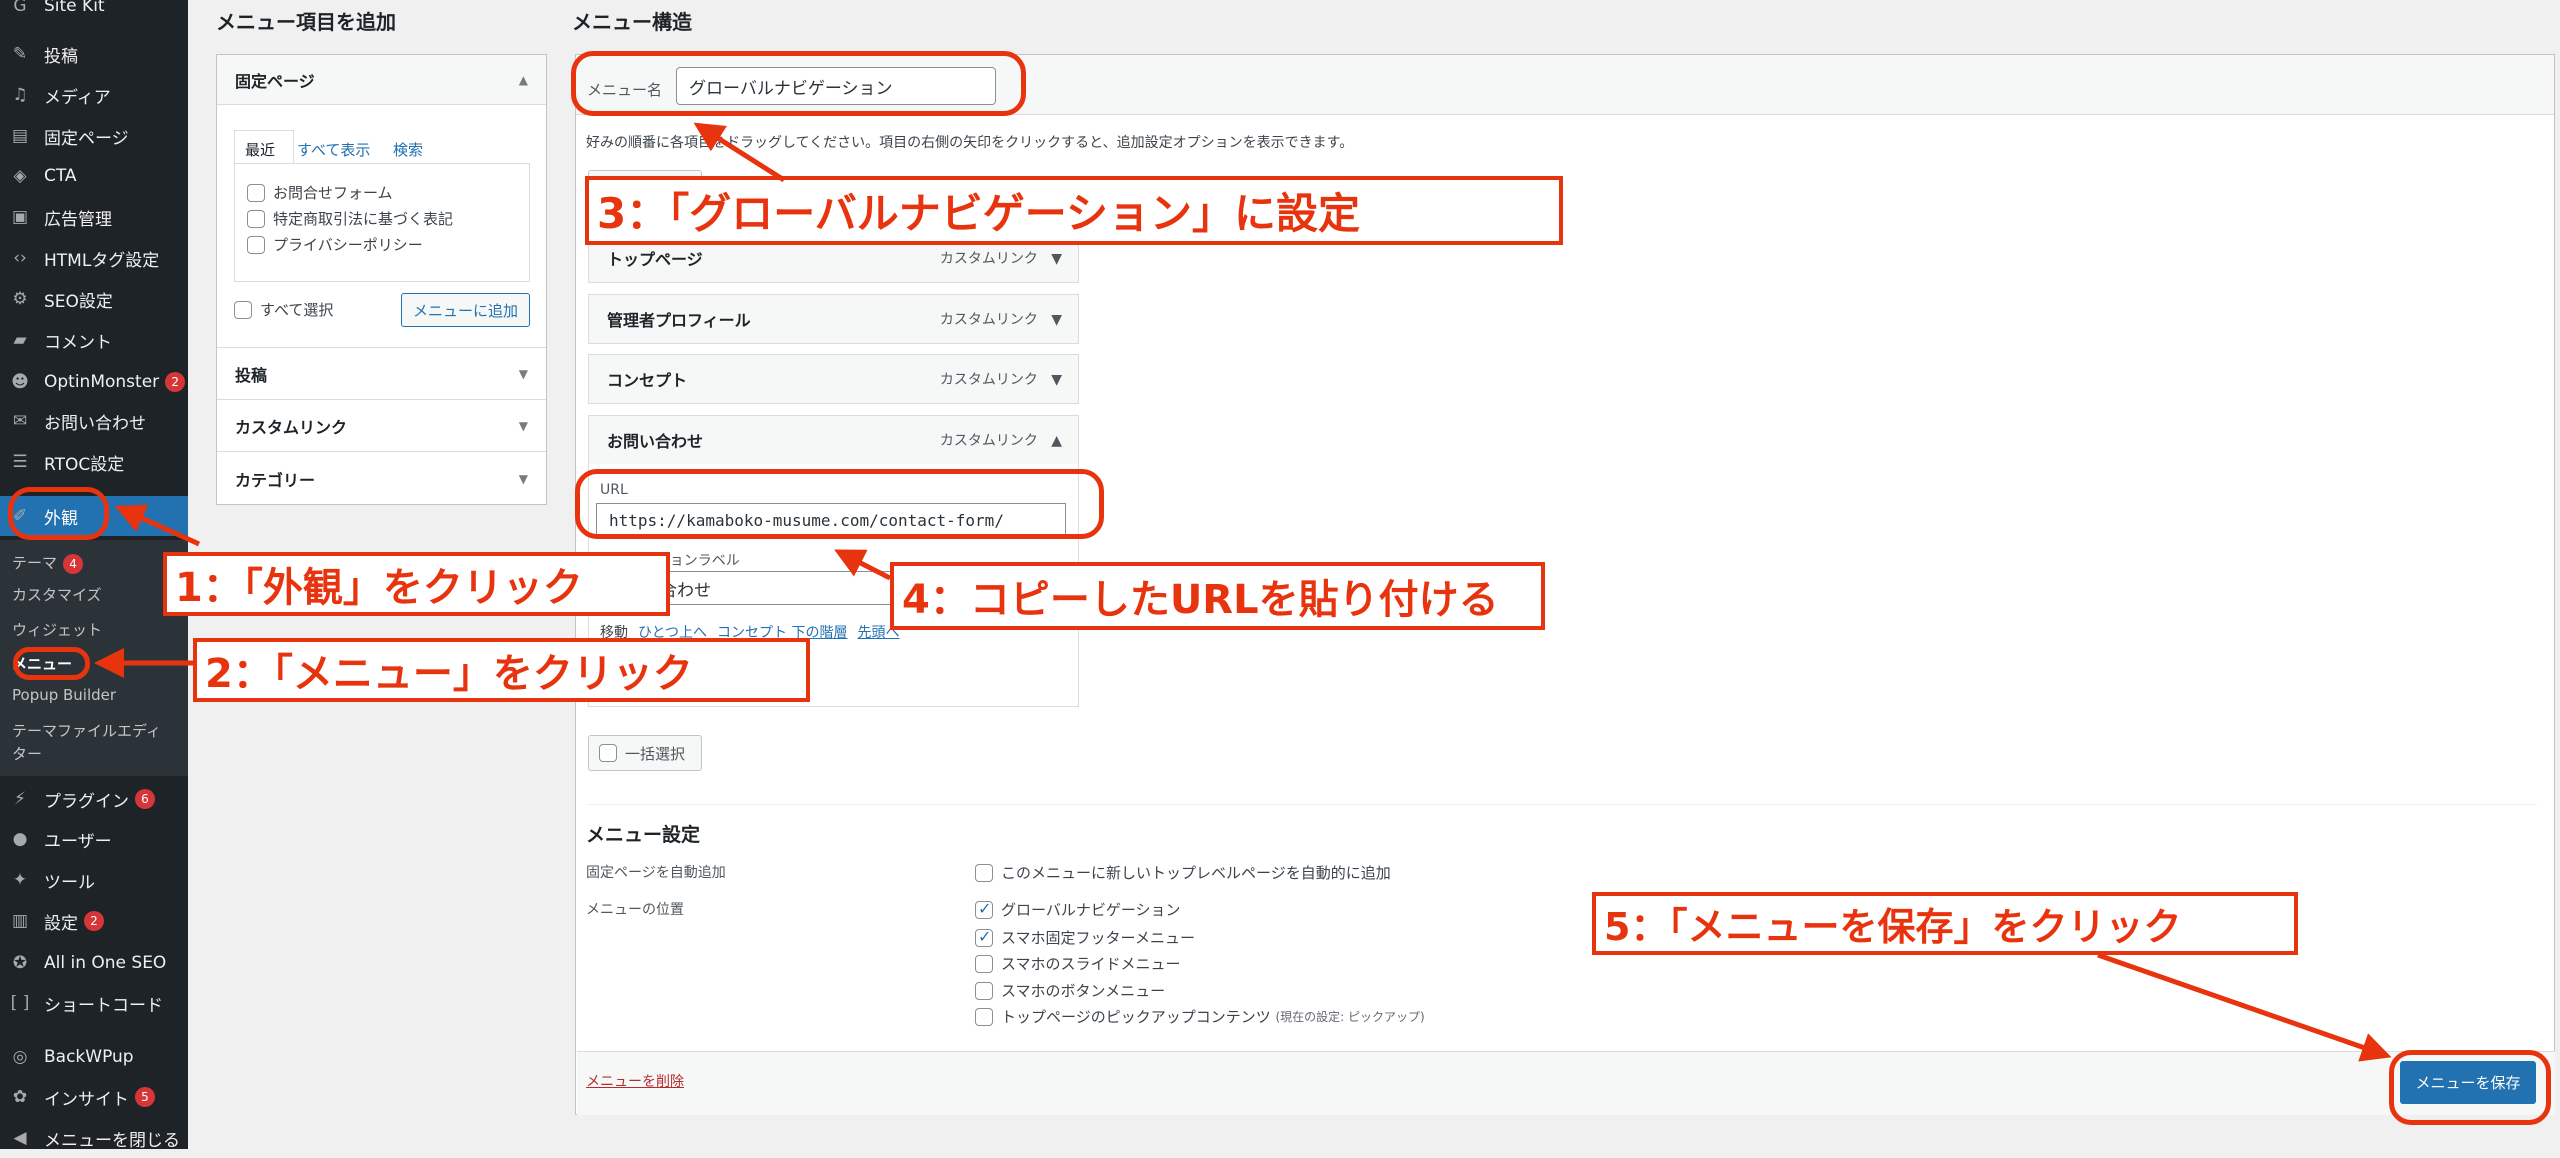  Describe the element at coordinates (1052, 441) in the screenshot. I see `caret-up-icon: ▲` at that location.